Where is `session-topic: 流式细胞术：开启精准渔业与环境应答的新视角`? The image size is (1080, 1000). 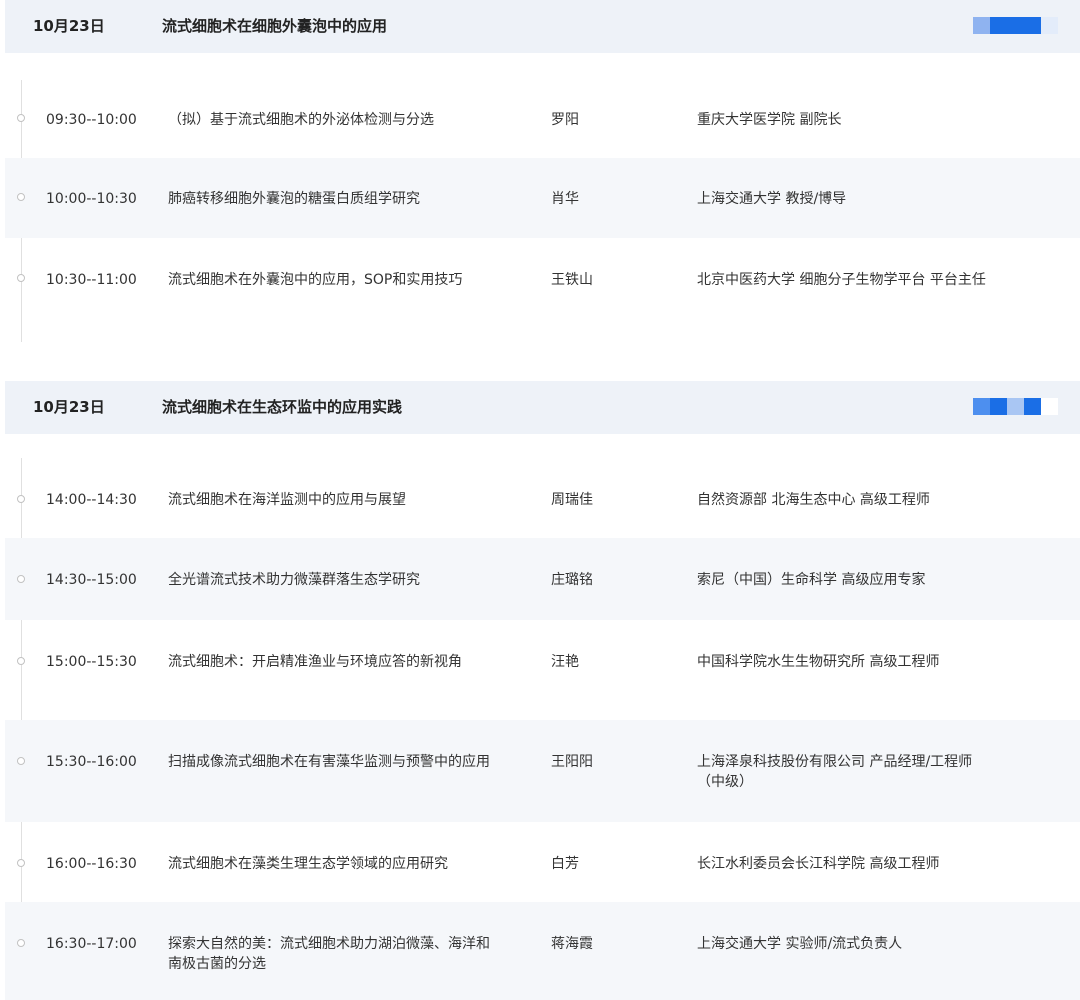
session-topic: 流式细胞术：开启精准渔业与环境应答的新视角 is located at coordinates (315, 662).